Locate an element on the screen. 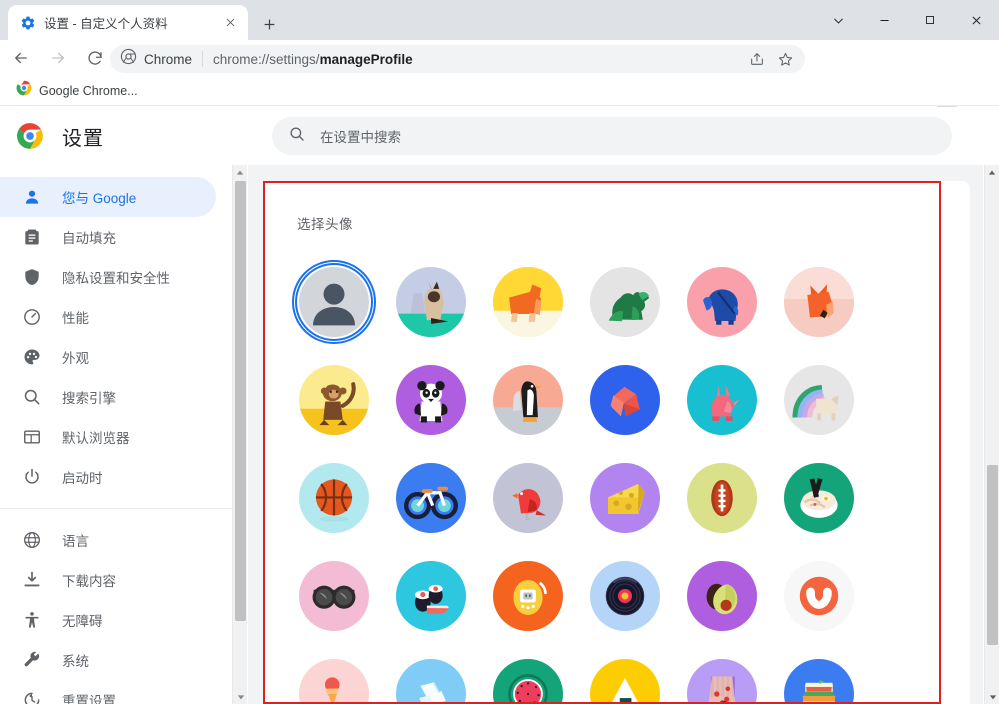  browser-tab: 设置 - 自定义个人资料 is located at coordinates (128, 22).